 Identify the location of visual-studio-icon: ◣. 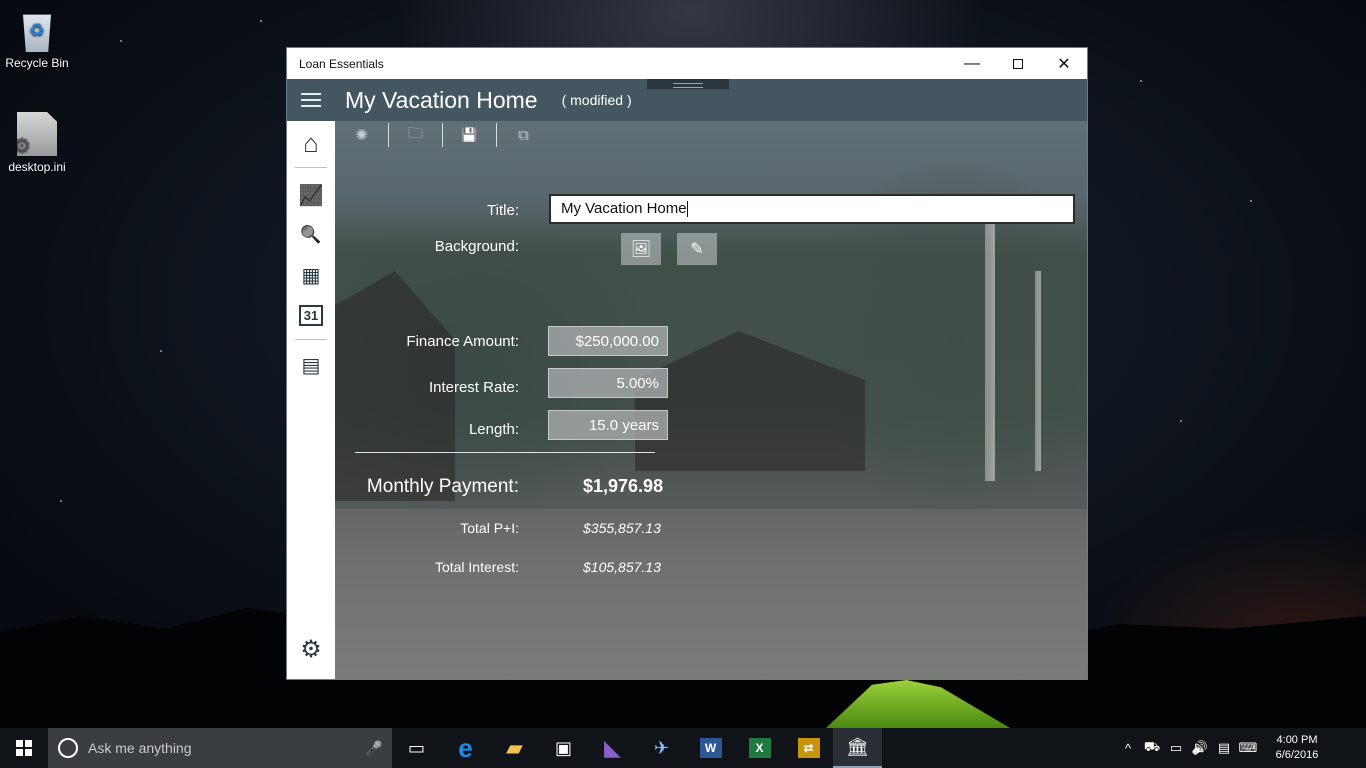
(612, 747).